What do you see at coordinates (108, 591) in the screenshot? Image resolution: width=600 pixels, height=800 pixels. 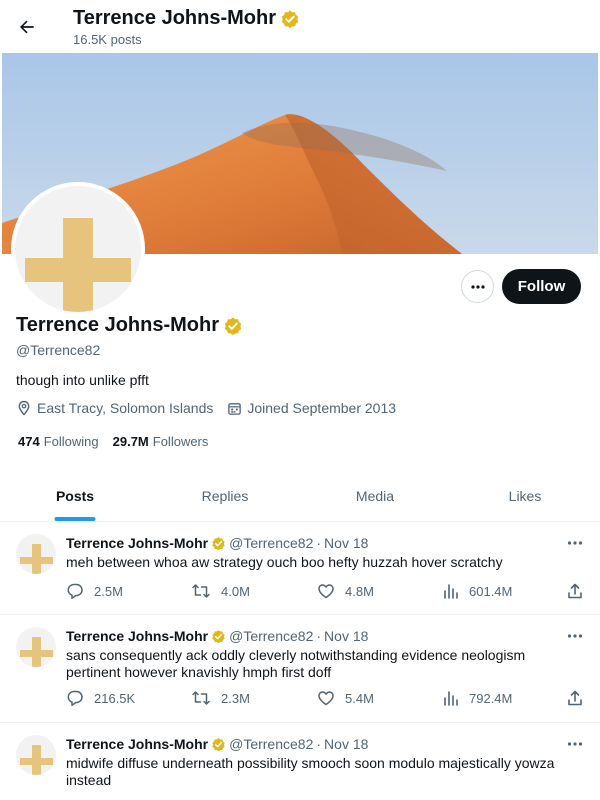 I see `reply-count: 2.5M` at bounding box center [108, 591].